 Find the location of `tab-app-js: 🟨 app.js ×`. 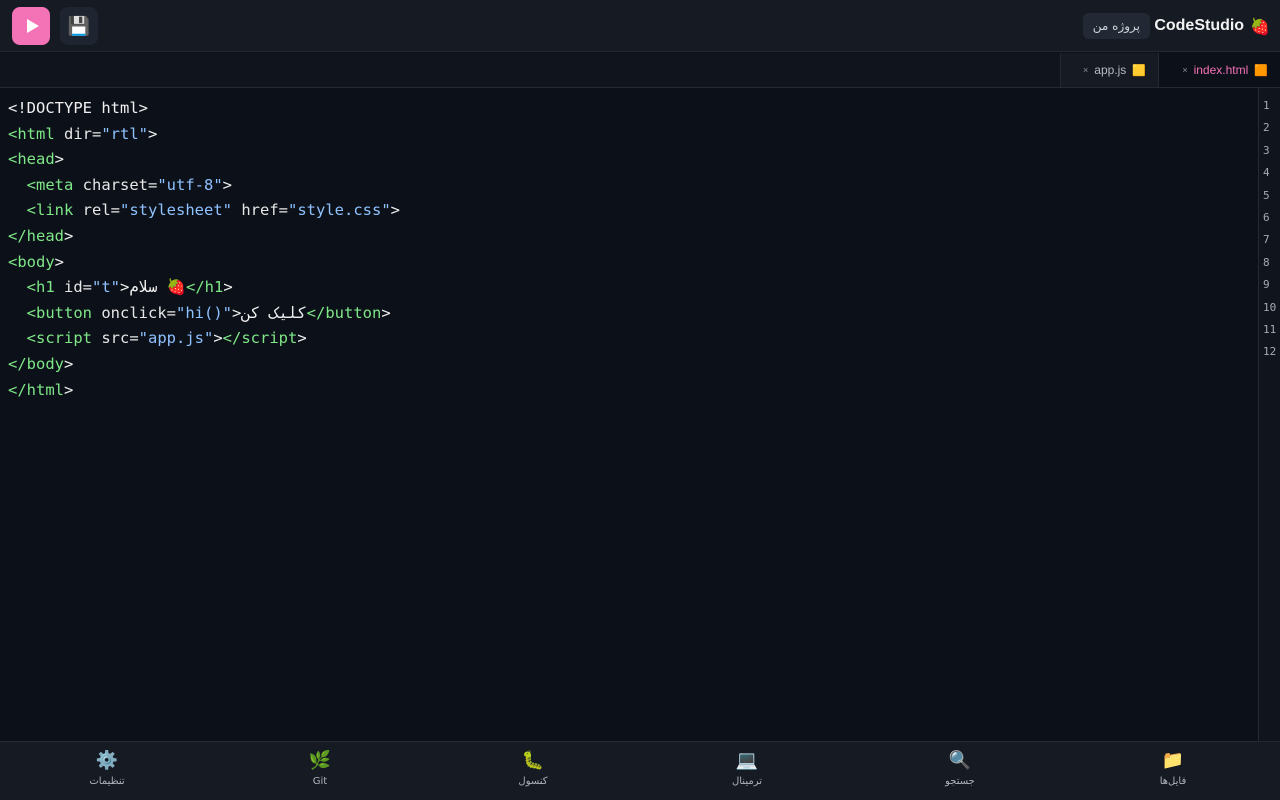

tab-app-js: 🟨 app.js × is located at coordinates (1109, 70).